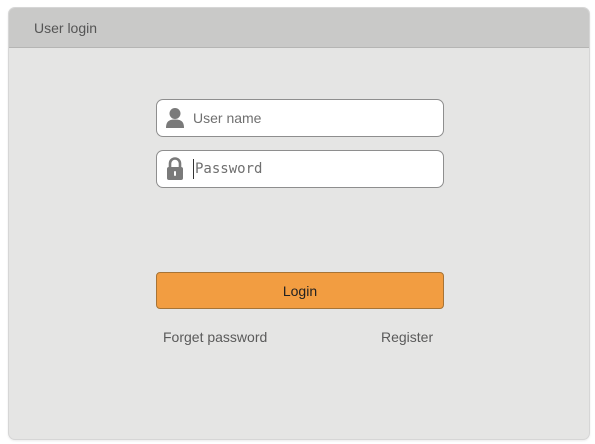 The width and height of the screenshot is (595, 444). What do you see at coordinates (193, 169) in the screenshot?
I see `text-caret` at bounding box center [193, 169].